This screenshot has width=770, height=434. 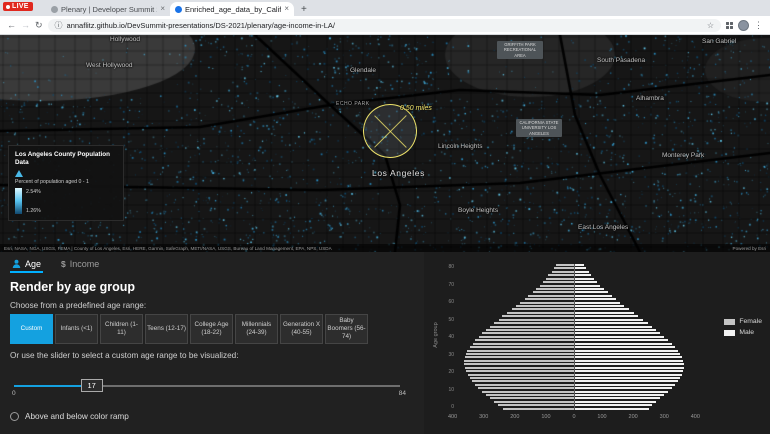 What do you see at coordinates (710, 25) in the screenshot?
I see `bookmark-star-icon: ☆` at bounding box center [710, 25].